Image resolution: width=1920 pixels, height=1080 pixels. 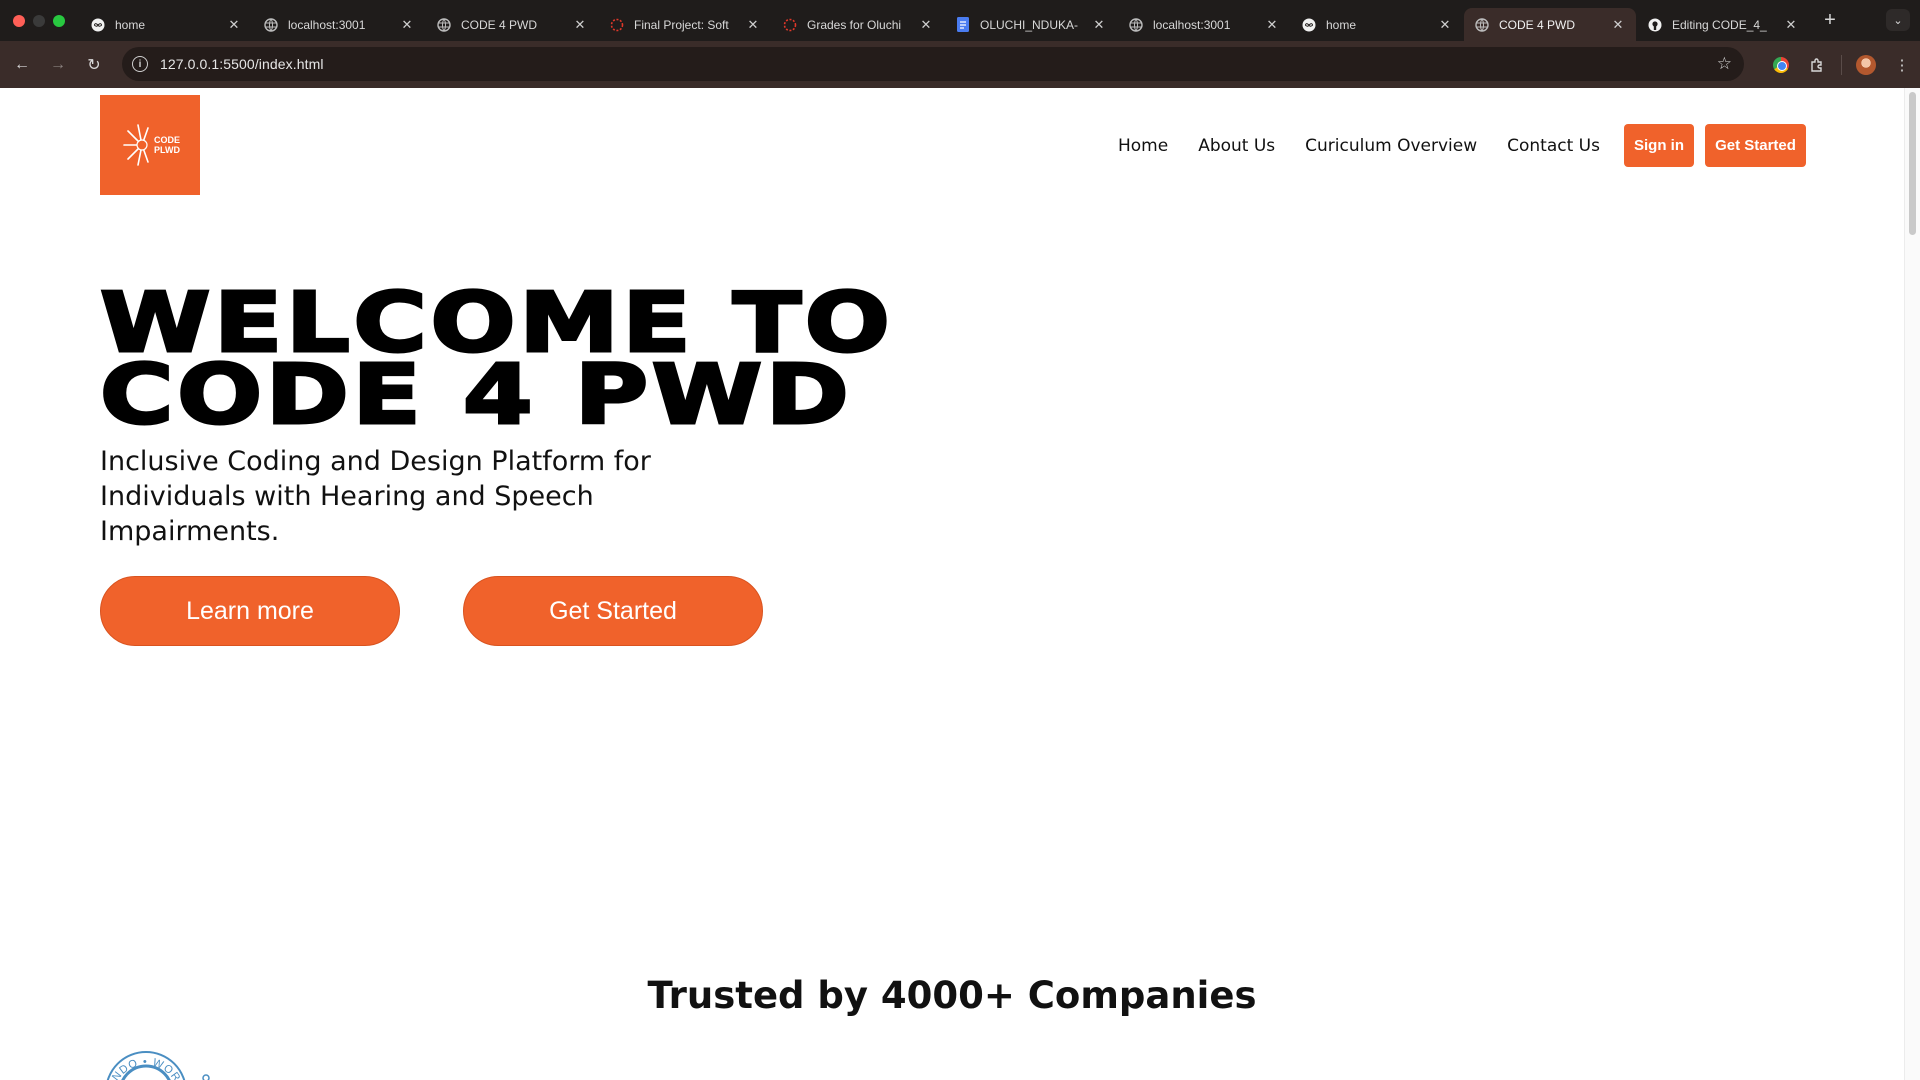 What do you see at coordinates (613, 611) in the screenshot?
I see `hero-get-started-button: Get Started` at bounding box center [613, 611].